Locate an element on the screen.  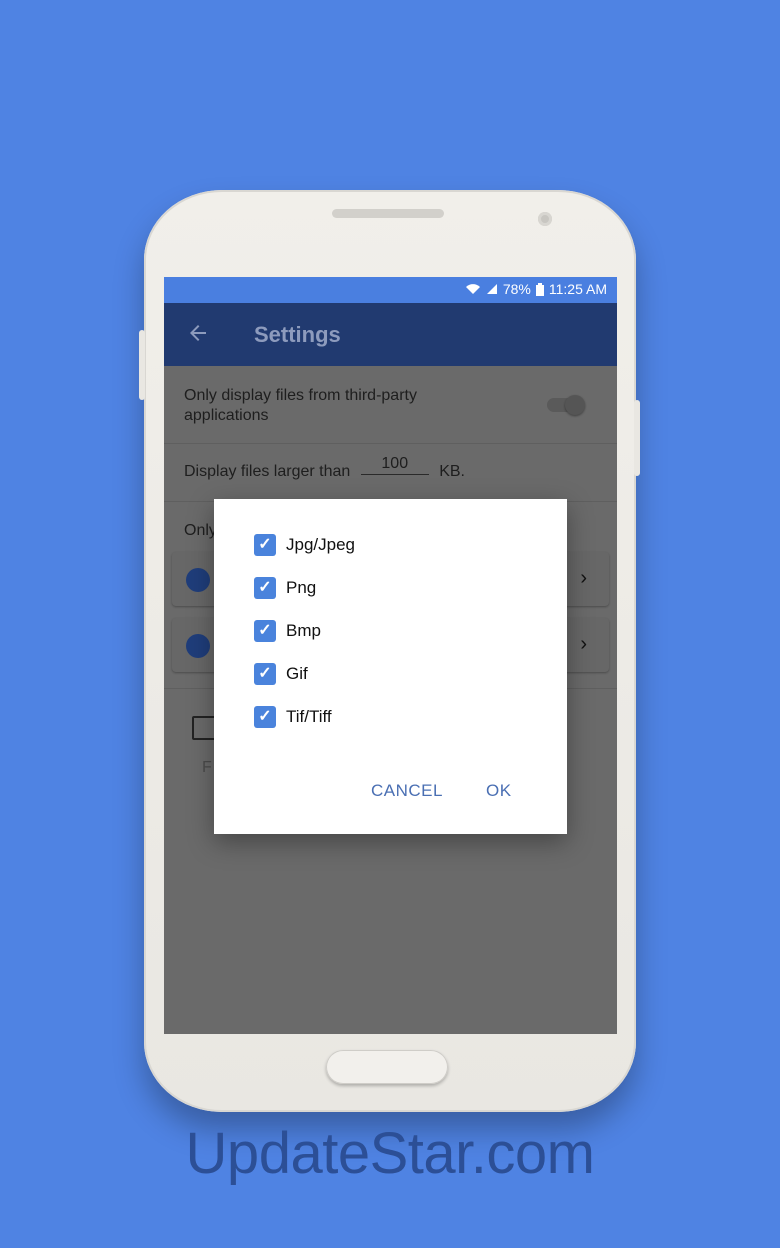
option-gif: ✓ Gif is located at coordinates (281, 674).